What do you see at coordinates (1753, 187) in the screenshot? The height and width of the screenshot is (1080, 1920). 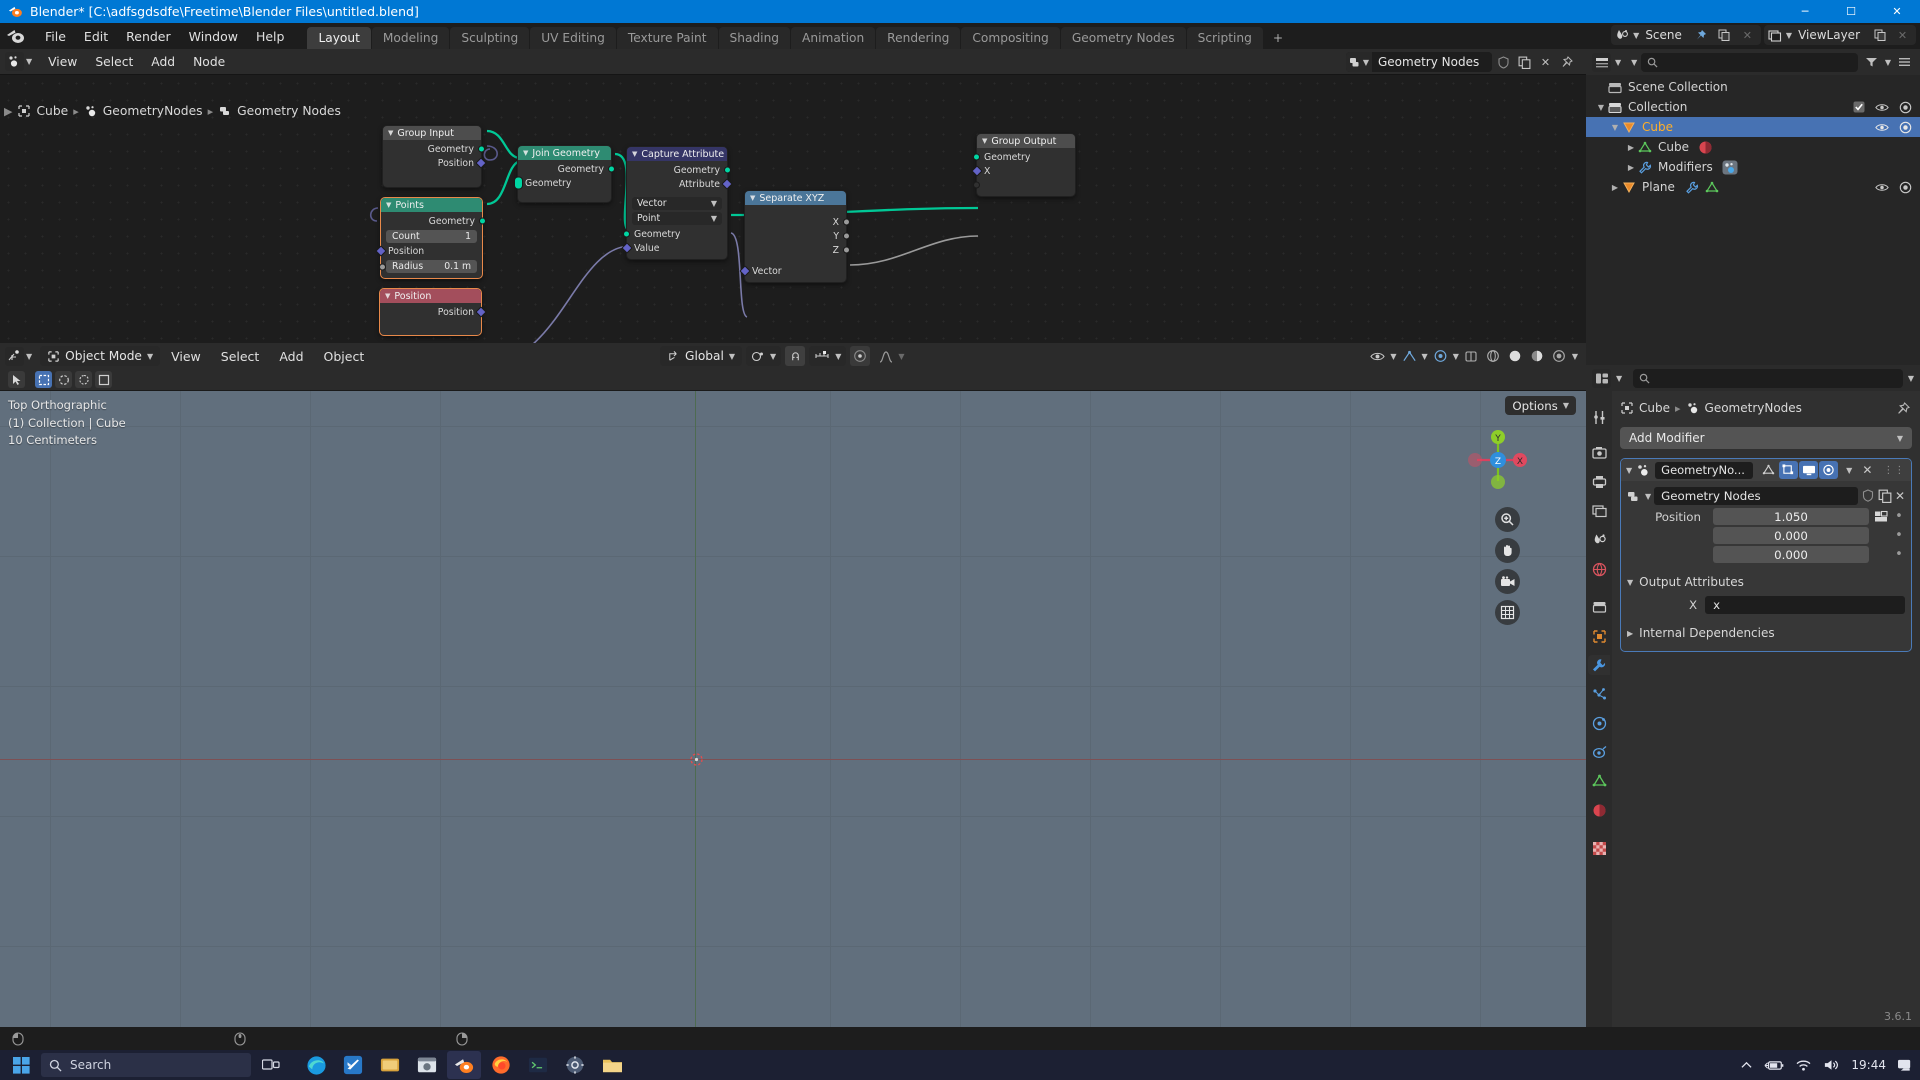 I see `outliner-row-plane: ▶ Plane` at bounding box center [1753, 187].